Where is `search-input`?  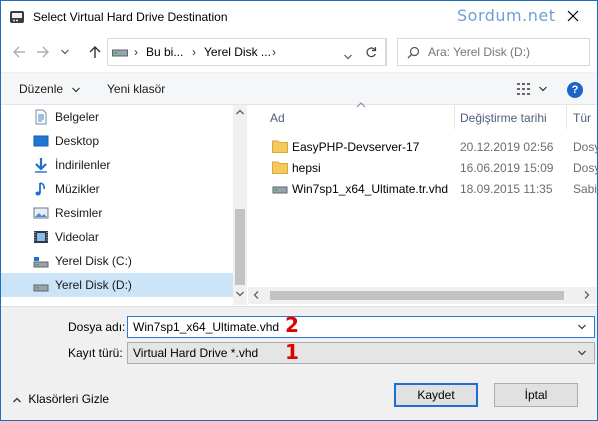
search-input is located at coordinates (503, 52).